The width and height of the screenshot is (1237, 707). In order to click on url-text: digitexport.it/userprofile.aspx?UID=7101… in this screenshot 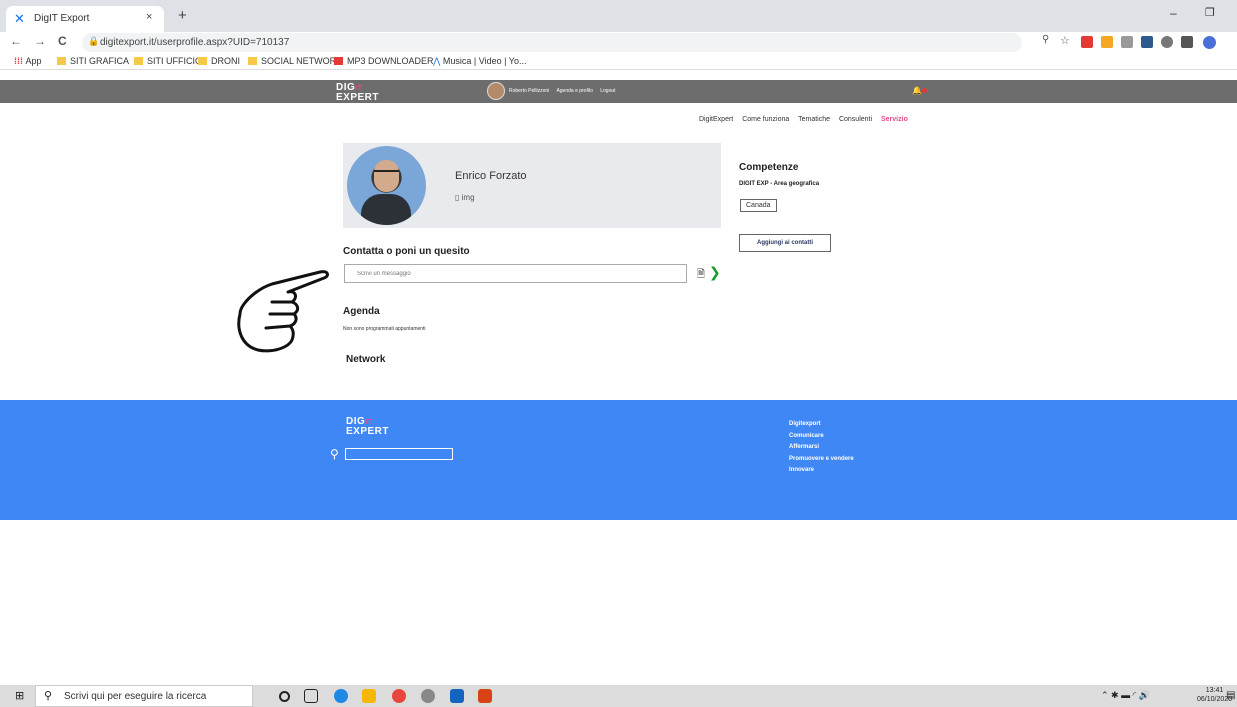, I will do `click(195, 42)`.